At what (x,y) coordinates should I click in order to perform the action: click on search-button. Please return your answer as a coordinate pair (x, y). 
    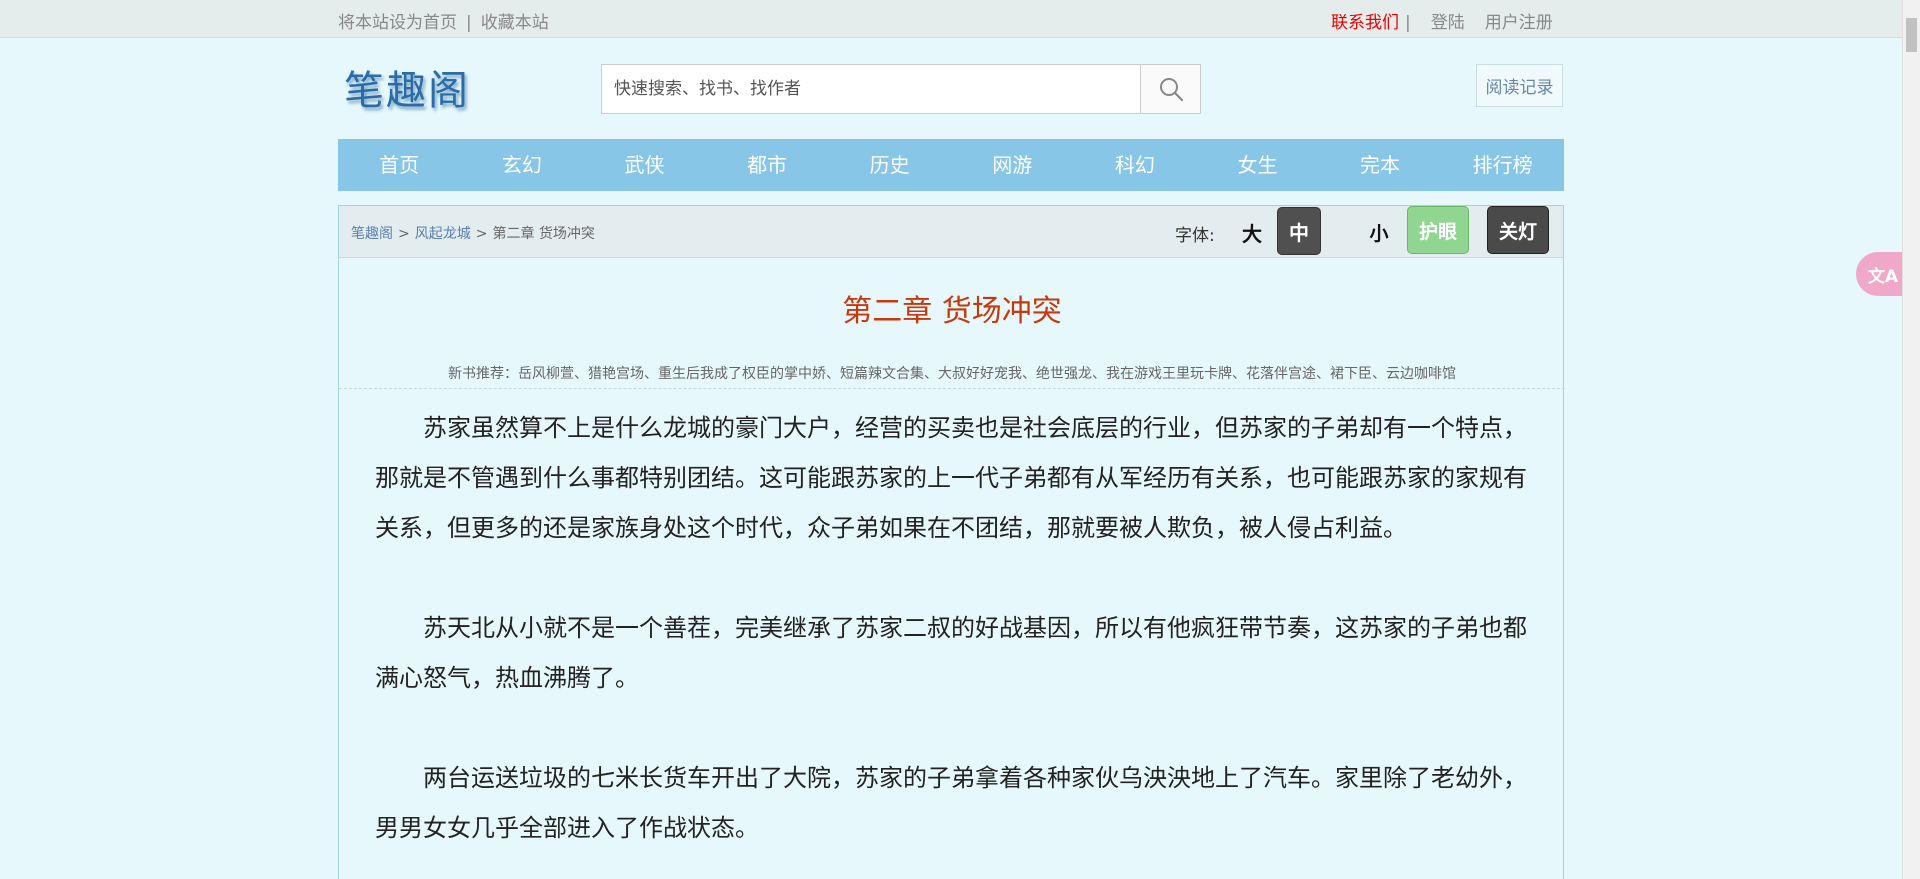
    Looking at the image, I should click on (1170, 89).